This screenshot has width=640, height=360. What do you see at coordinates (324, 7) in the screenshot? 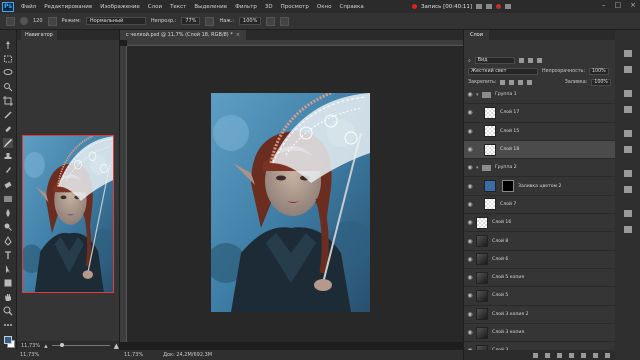
I see `menu-item: Окно` at bounding box center [324, 7].